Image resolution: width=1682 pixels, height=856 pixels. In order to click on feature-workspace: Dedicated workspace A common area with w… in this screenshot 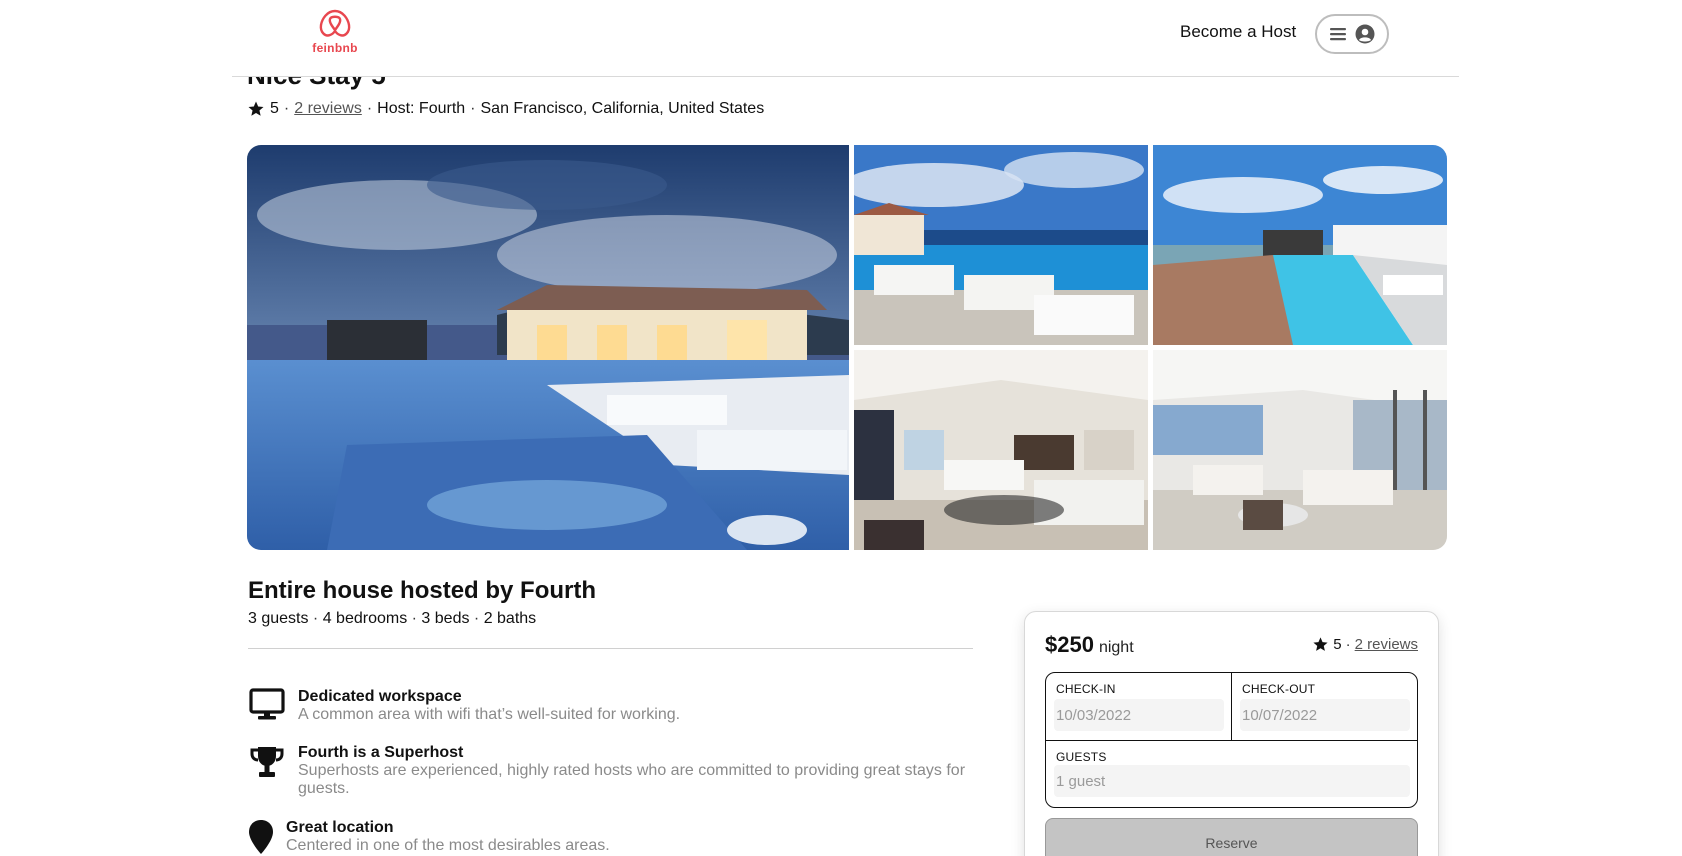, I will do `click(464, 707)`.